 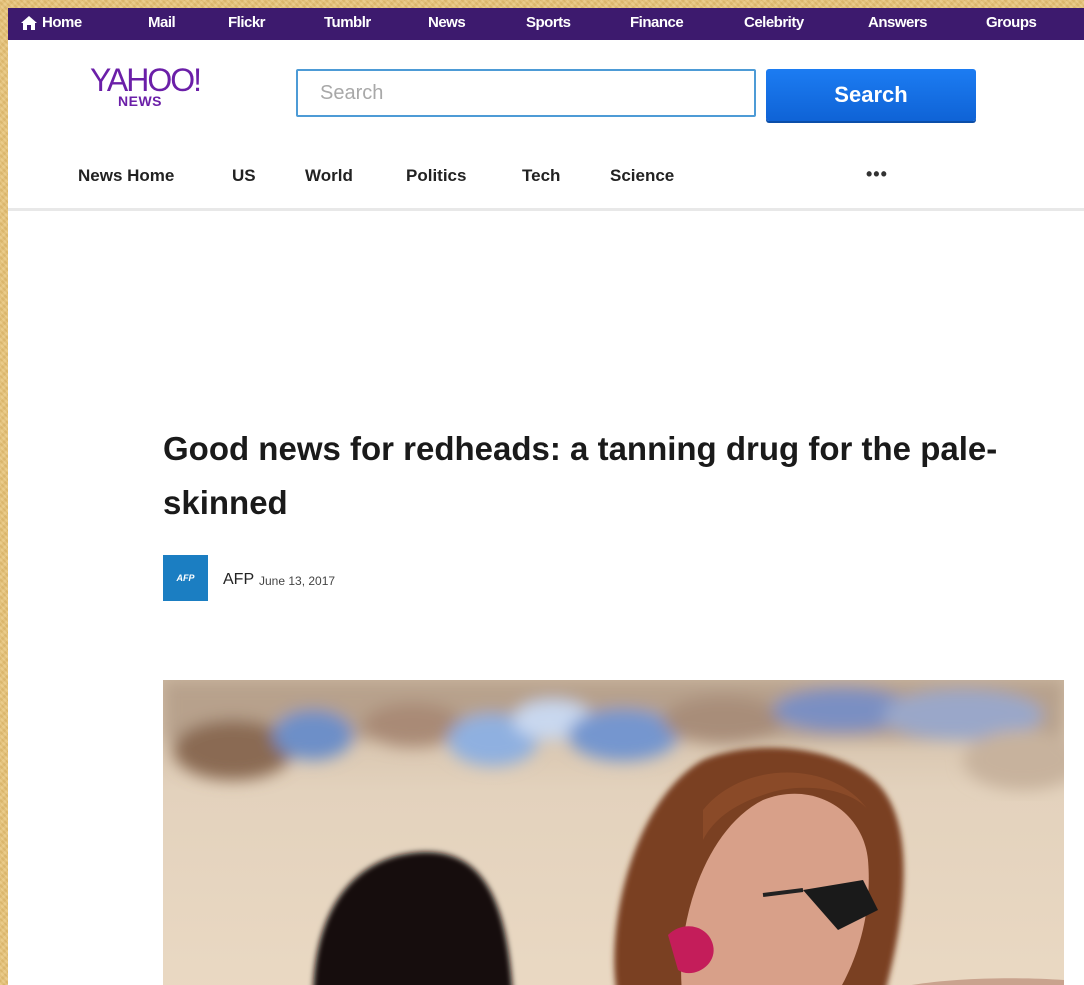 I want to click on top-nav-home-label: Home, so click(x=62, y=22).